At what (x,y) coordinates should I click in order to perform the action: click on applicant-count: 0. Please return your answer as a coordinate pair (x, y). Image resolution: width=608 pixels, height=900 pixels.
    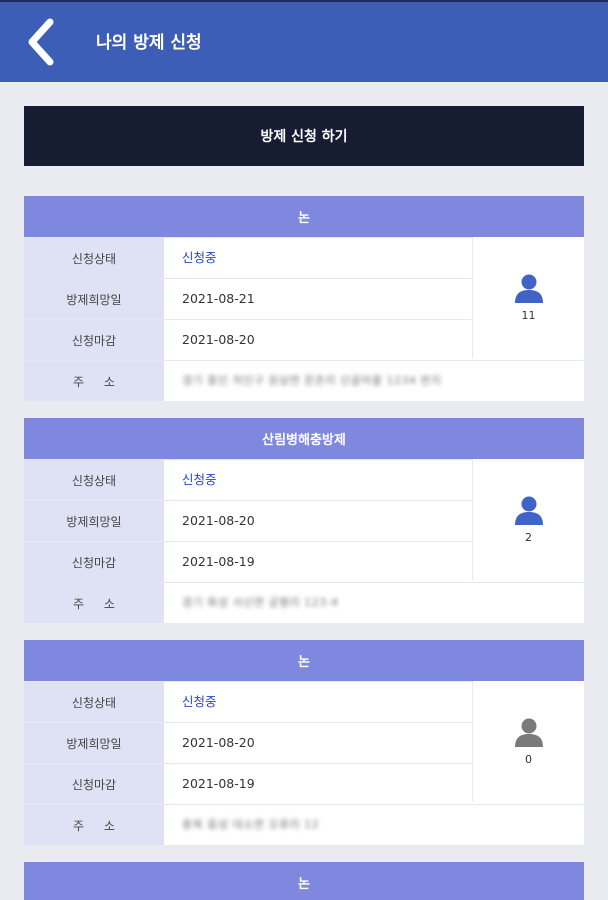
    Looking at the image, I should click on (528, 741).